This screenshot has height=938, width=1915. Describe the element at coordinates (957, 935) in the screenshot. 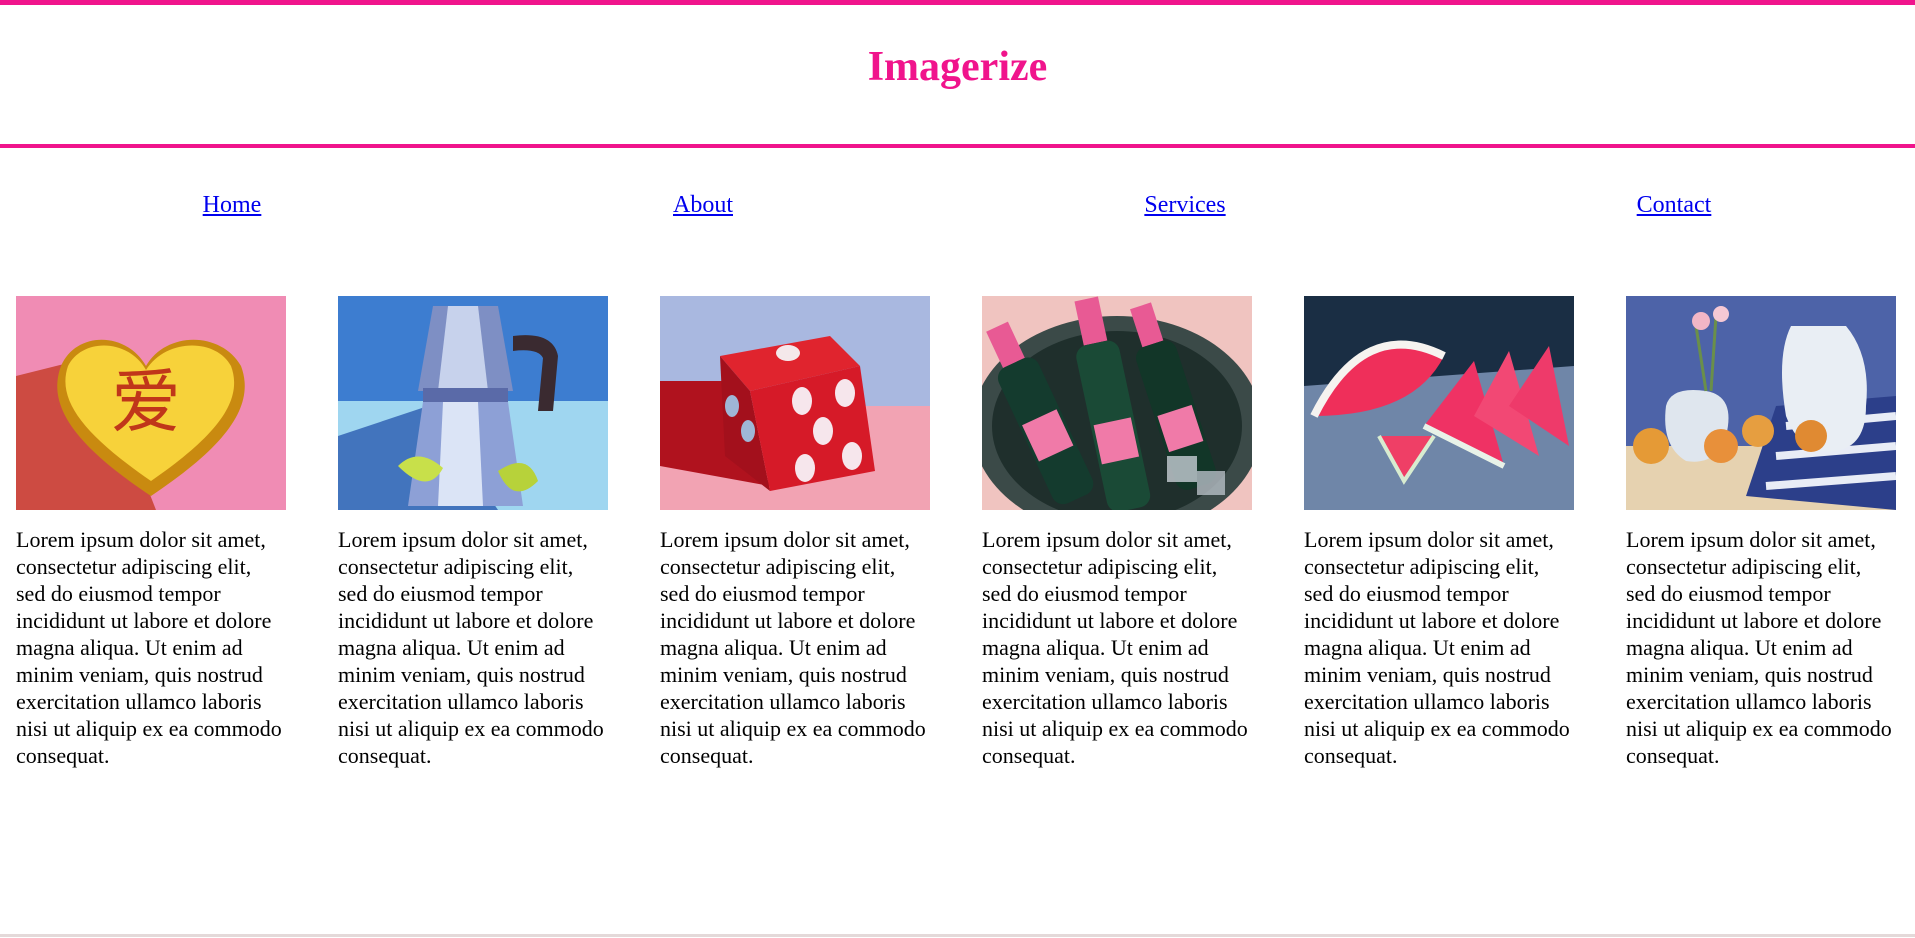

I see `footer-divider` at that location.